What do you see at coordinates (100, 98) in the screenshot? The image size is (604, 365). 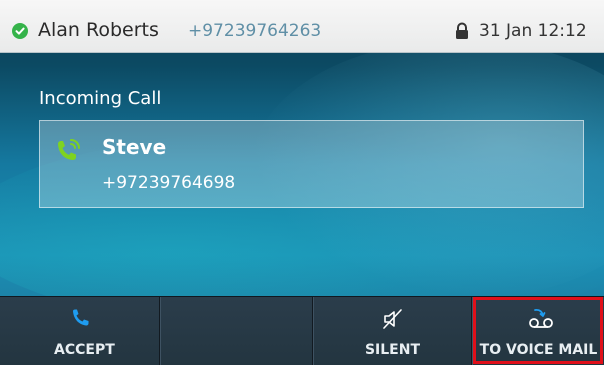 I see `incoming-call-title: Incoming Call` at bounding box center [100, 98].